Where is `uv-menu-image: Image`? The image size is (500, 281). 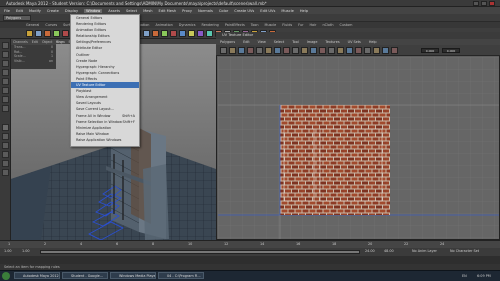 uv-menu-image: Image is located at coordinates (312, 42).